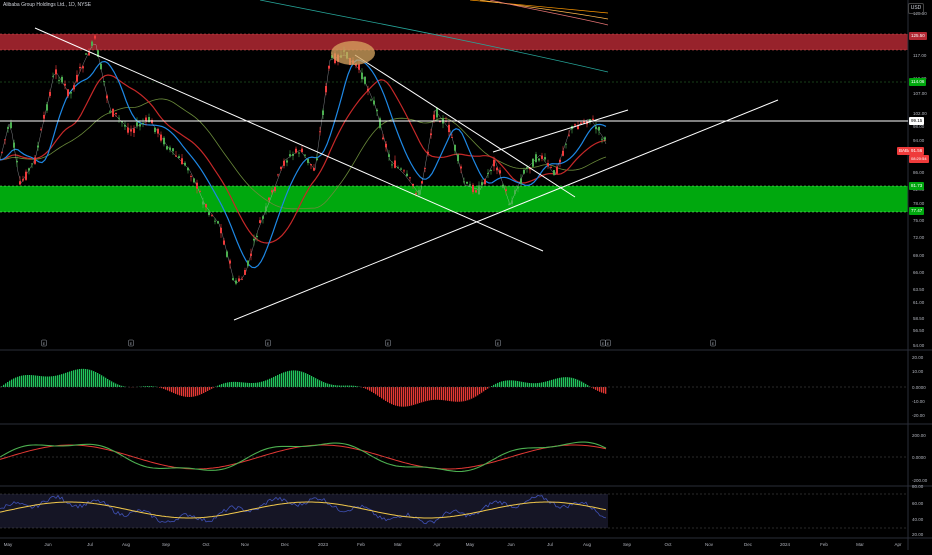 This screenshot has height=555, width=932. I want to click on time-axis-label: 2024, so click(785, 544).